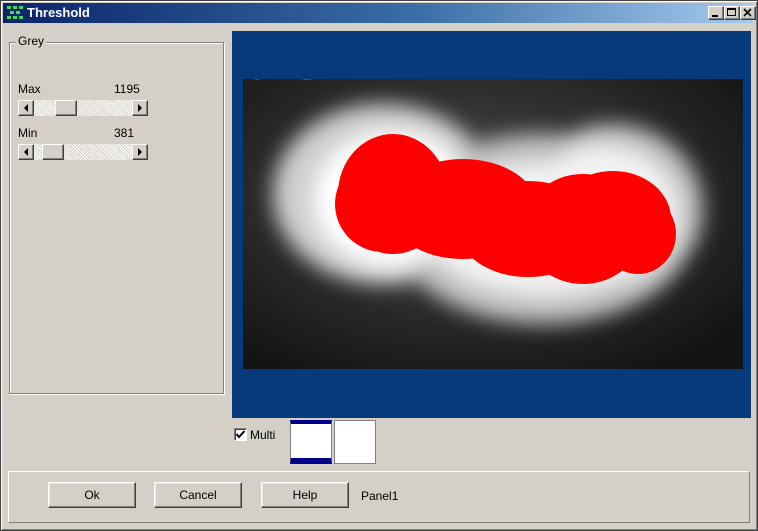  Describe the element at coordinates (127, 89) in the screenshot. I see `max-value: 1195` at that location.